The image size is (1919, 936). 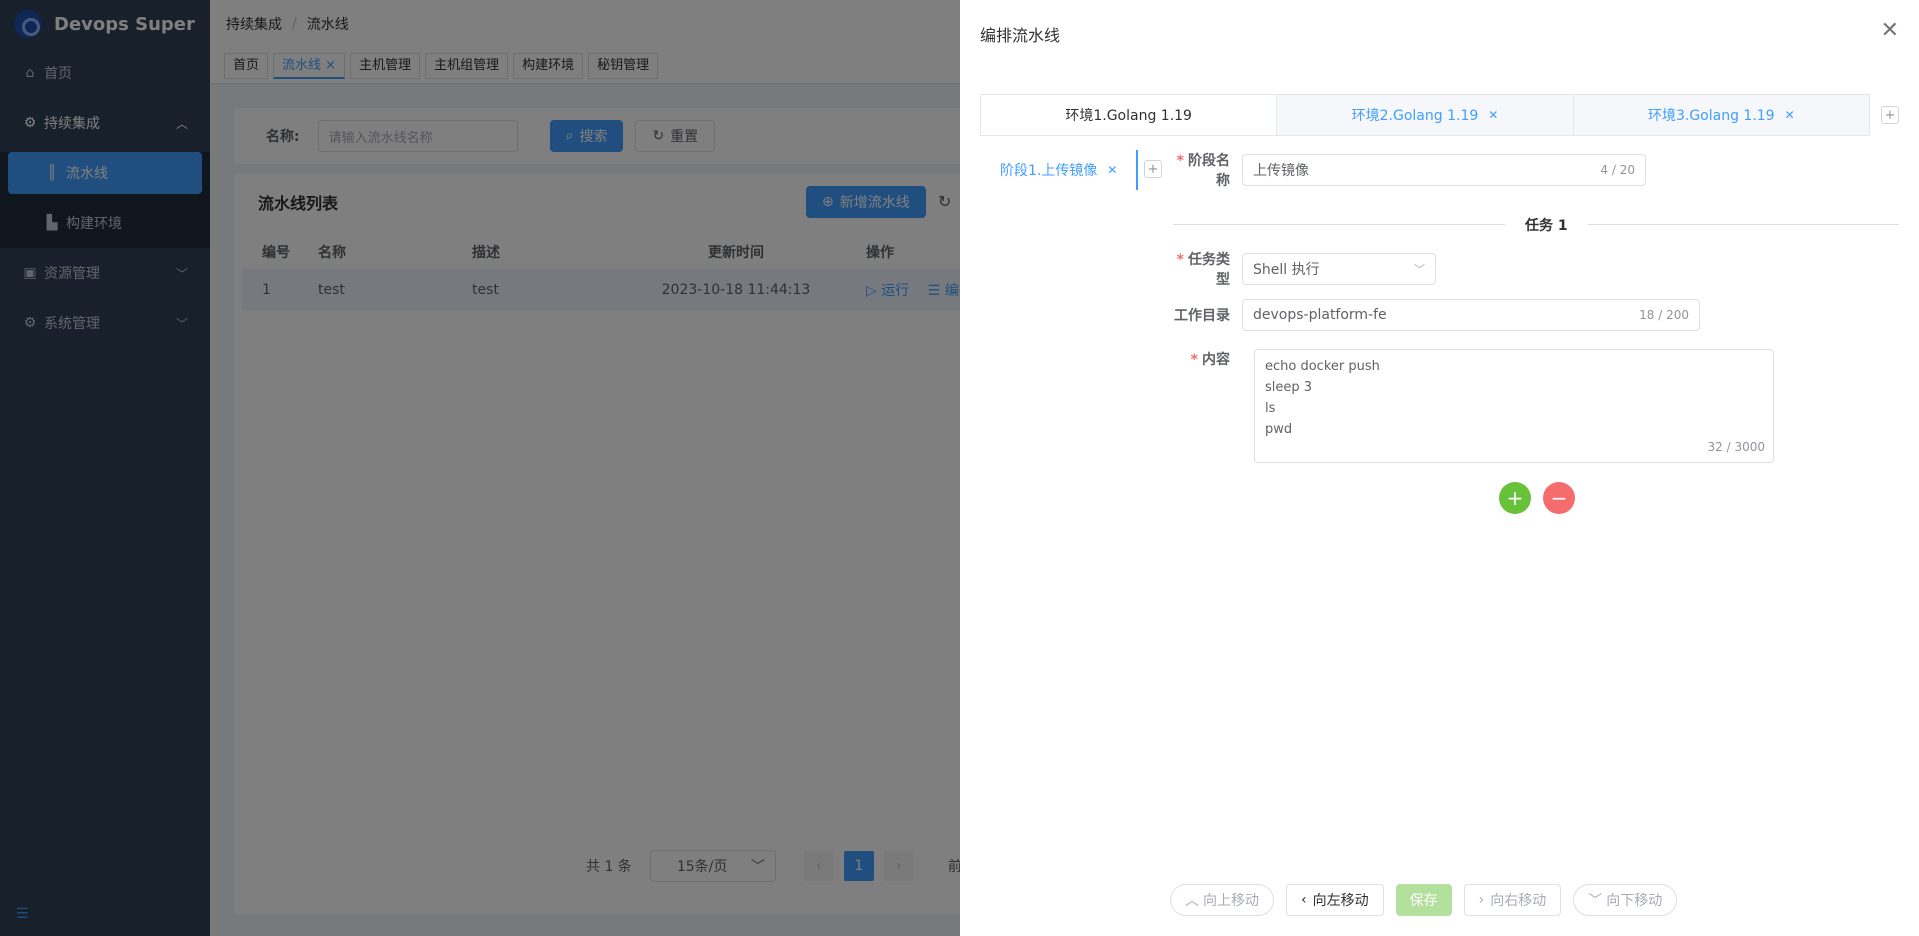 What do you see at coordinates (1304, 900) in the screenshot?
I see `chevron-left-icon: ‹` at bounding box center [1304, 900].